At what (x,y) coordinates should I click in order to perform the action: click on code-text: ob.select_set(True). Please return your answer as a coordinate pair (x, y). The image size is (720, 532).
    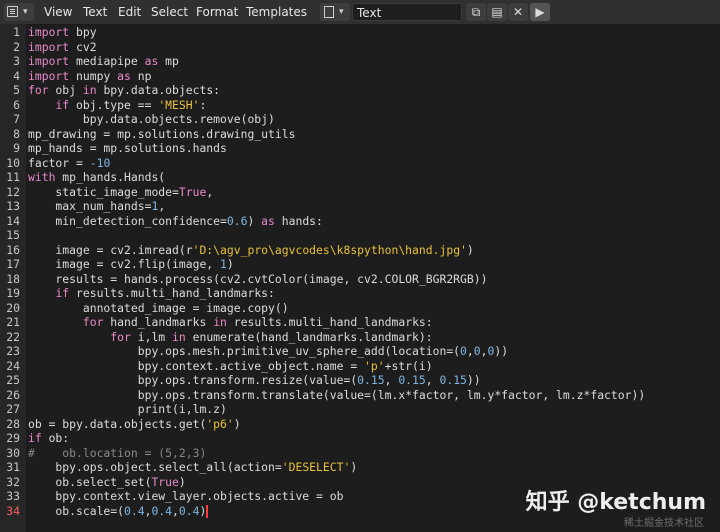
    Looking at the image, I should click on (106, 482).